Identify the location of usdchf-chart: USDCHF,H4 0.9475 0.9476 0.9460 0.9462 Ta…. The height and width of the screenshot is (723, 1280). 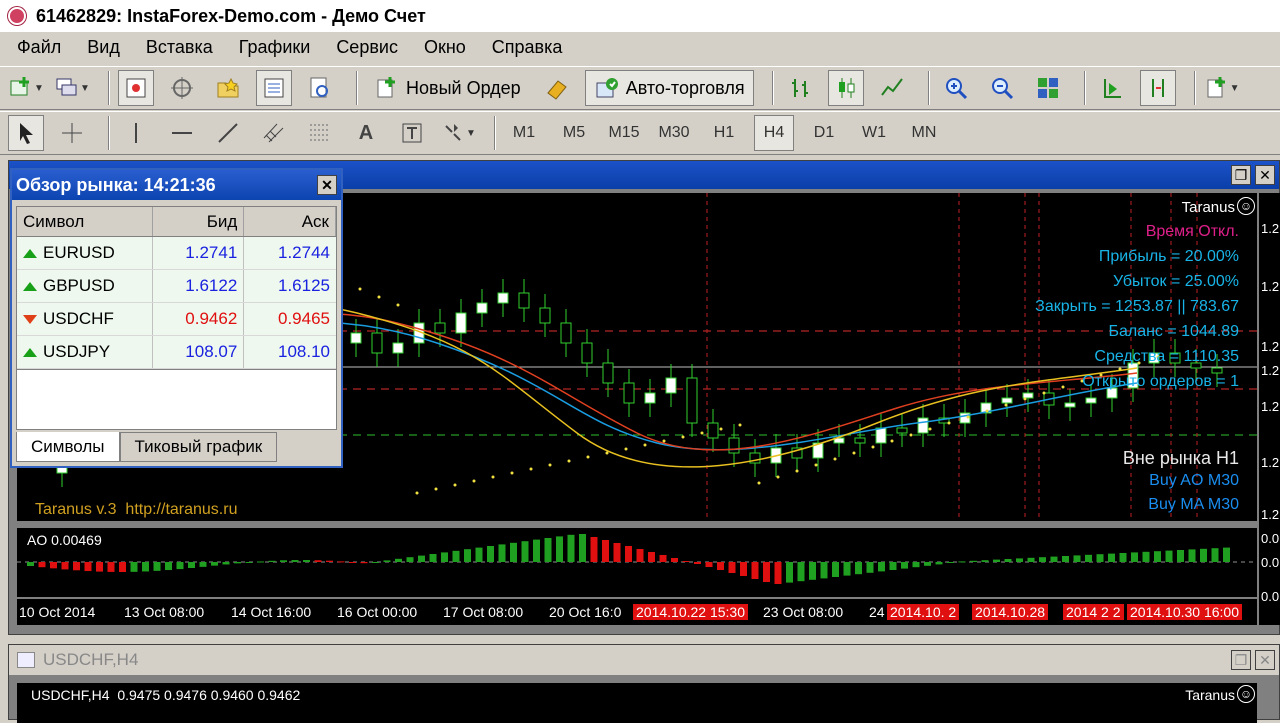
(637, 703).